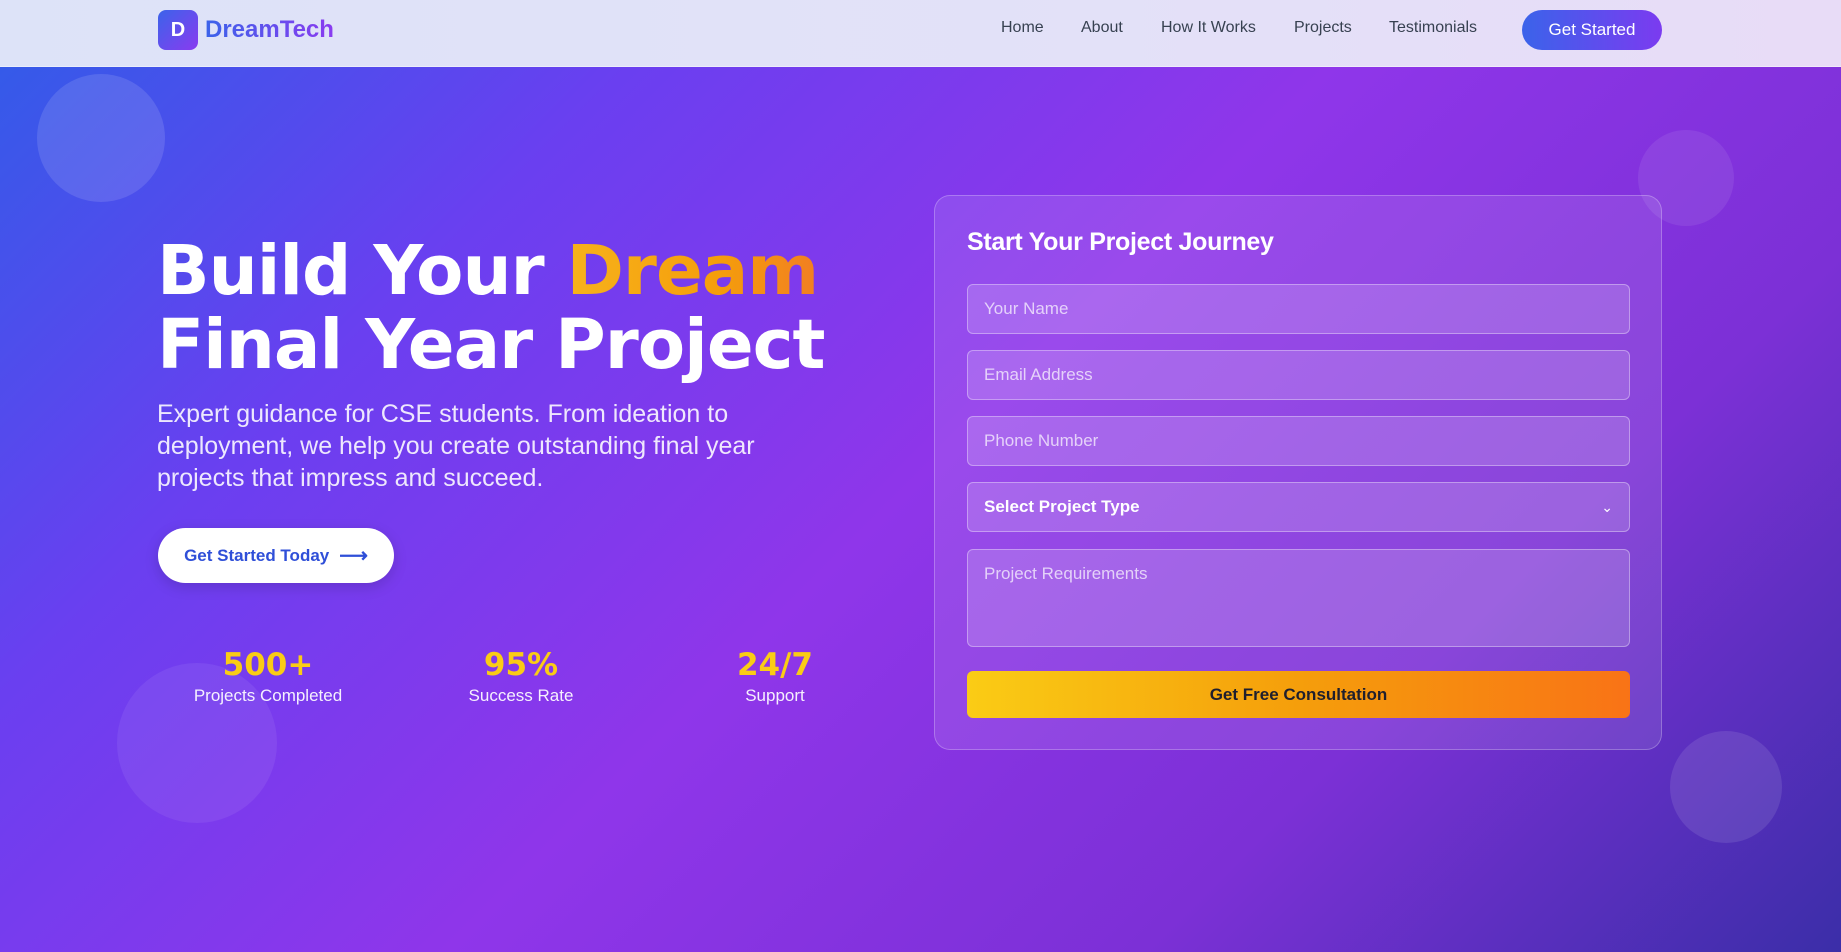 Image resolution: width=1841 pixels, height=952 pixels. Describe the element at coordinates (1298, 309) in the screenshot. I see `name-input` at that location.